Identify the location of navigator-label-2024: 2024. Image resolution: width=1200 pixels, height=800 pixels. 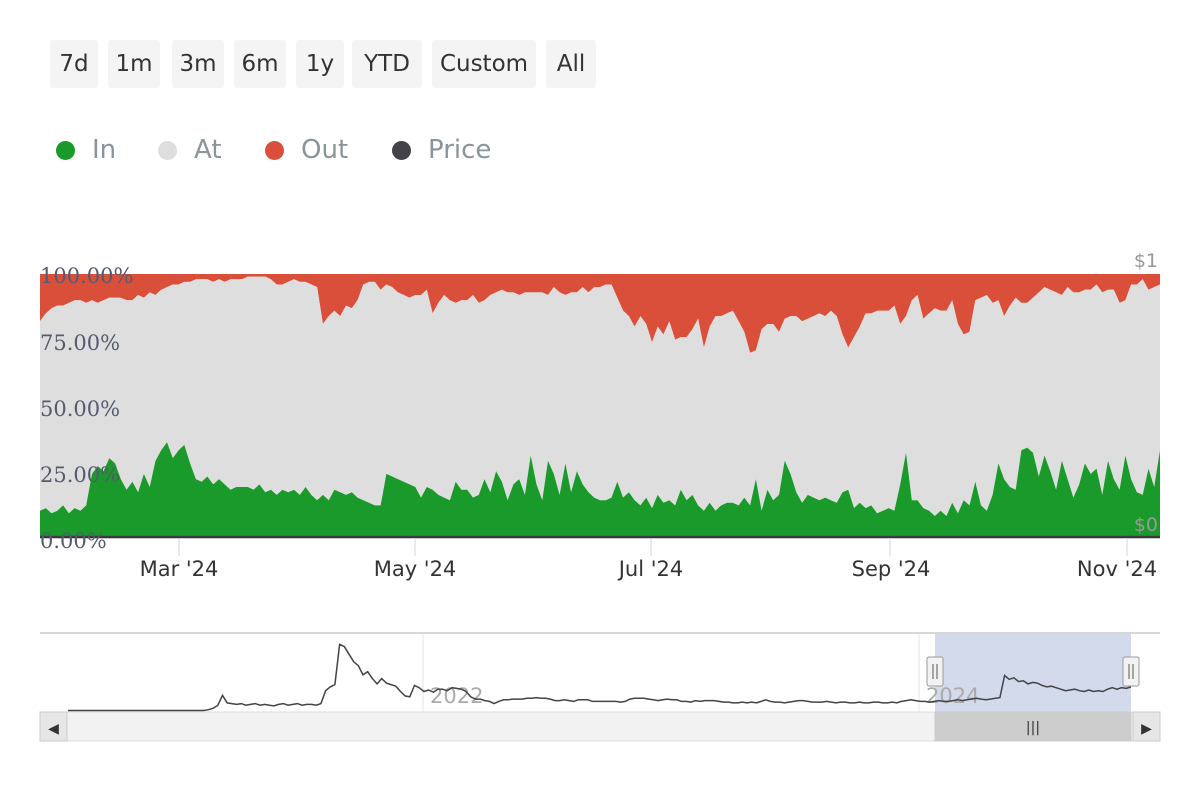
(952, 696).